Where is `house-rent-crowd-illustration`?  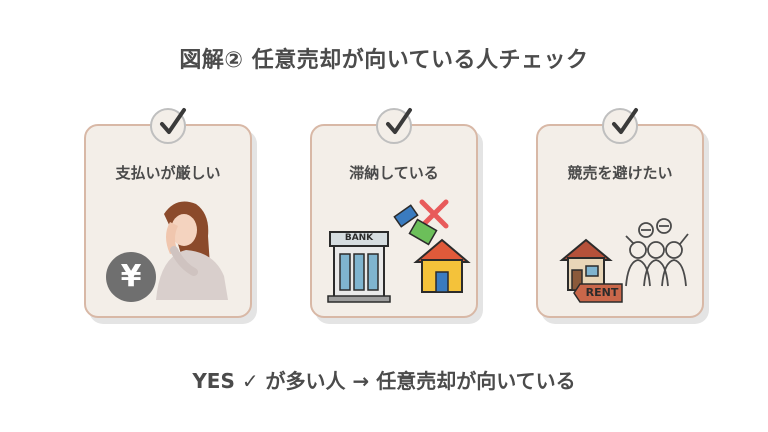 house-rent-crowd-illustration is located at coordinates (624, 260).